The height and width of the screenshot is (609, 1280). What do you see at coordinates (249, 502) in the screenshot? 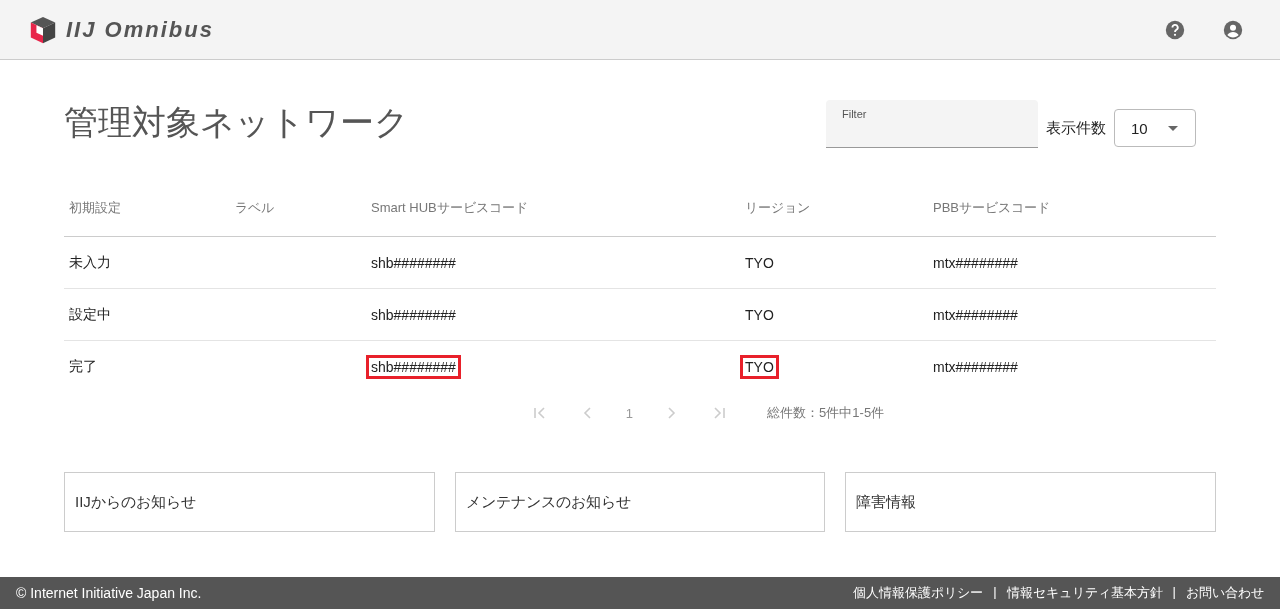
I see `notice-card: IIJからのお知らせ` at bounding box center [249, 502].